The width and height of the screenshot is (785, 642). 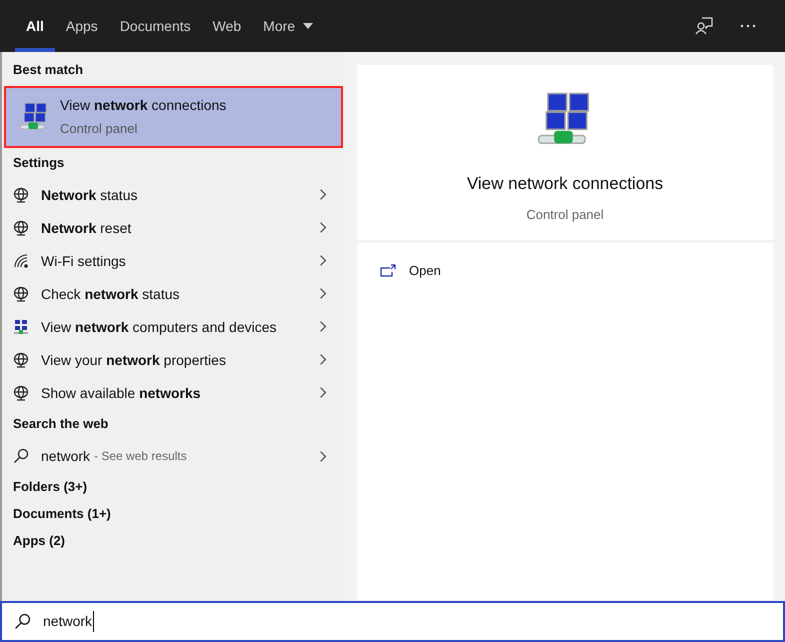 I want to click on web-search-result: network - See web results, so click(x=173, y=456).